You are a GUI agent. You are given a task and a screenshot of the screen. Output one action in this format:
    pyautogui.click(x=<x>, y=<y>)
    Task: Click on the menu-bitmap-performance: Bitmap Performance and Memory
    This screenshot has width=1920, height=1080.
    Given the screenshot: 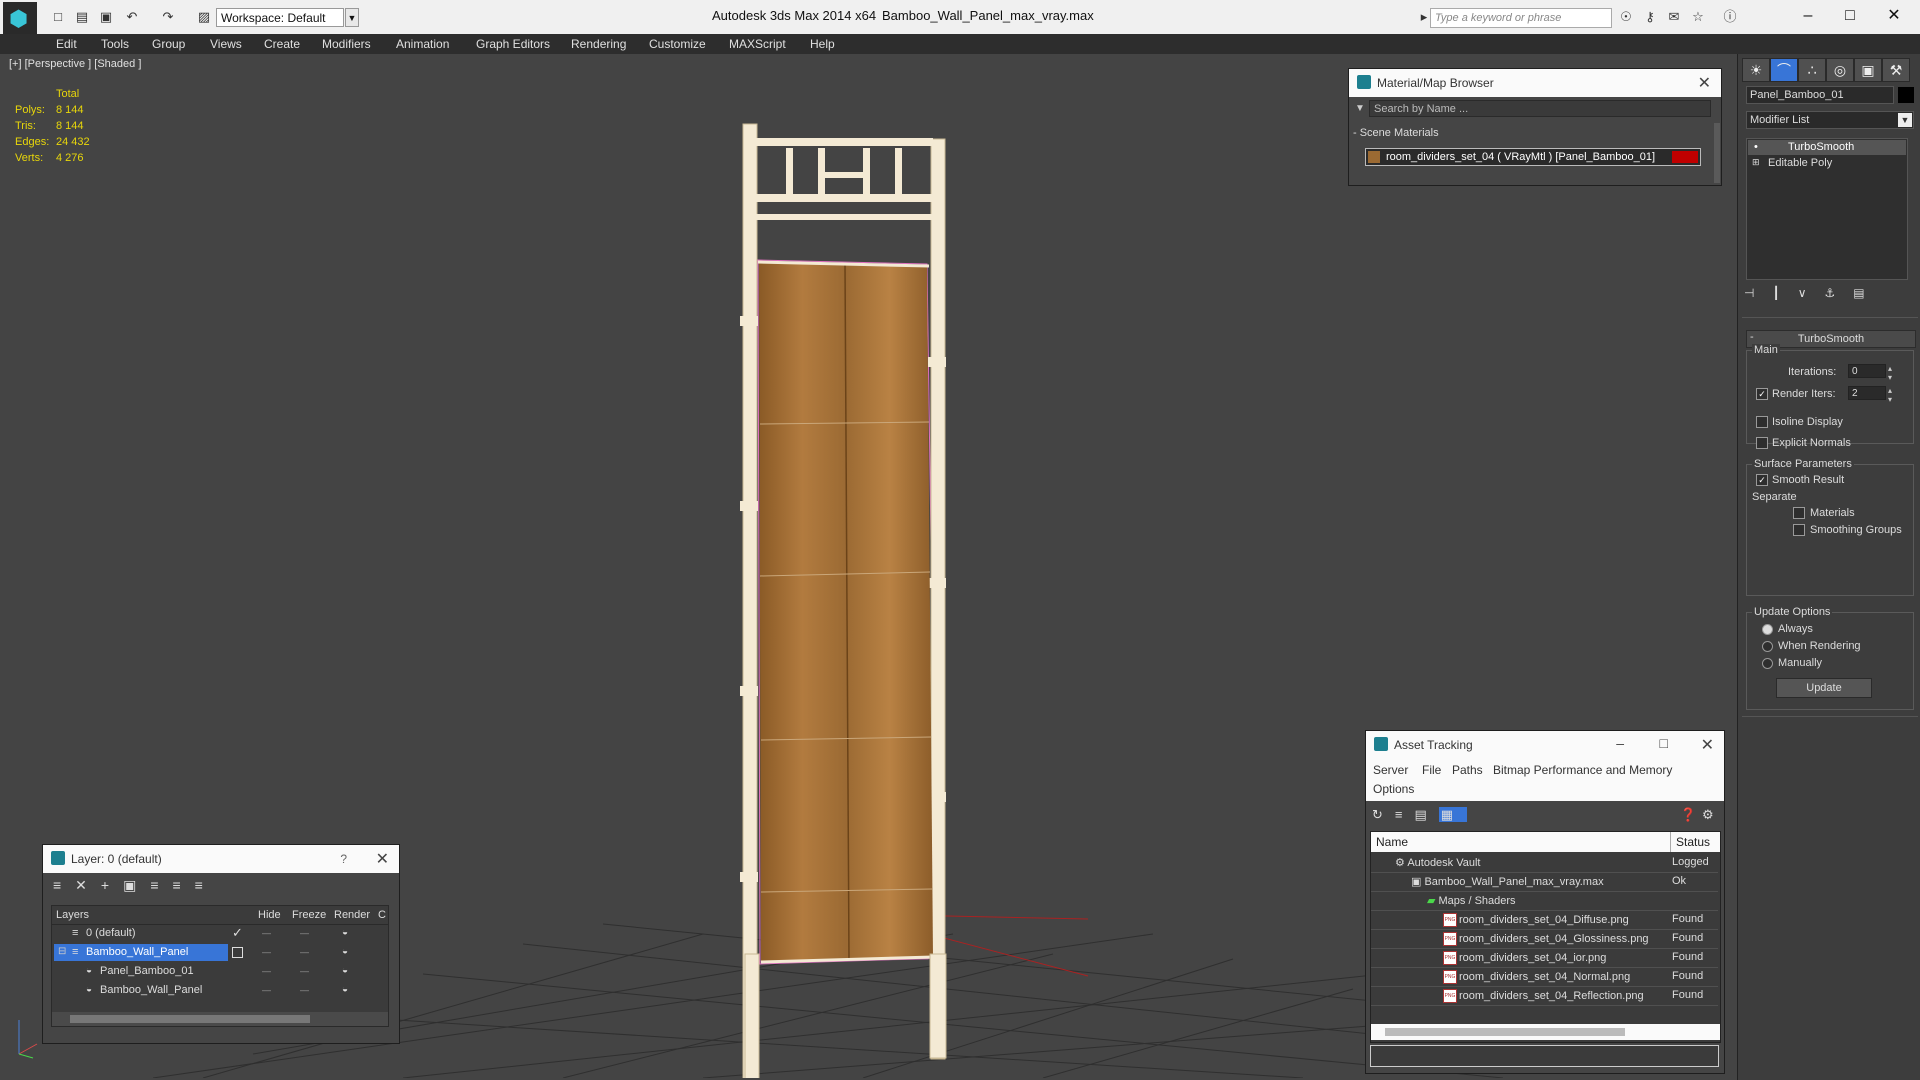 What is the action you would take?
    pyautogui.click(x=1582, y=770)
    